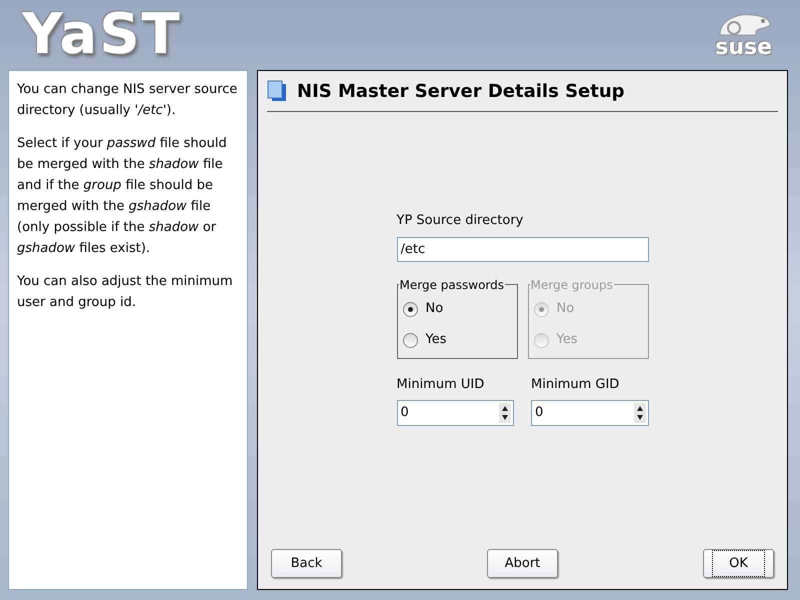 The image size is (800, 600). Describe the element at coordinates (125, 292) in the screenshot. I see `help-text: You can also adjust the minimum user and group id.` at that location.